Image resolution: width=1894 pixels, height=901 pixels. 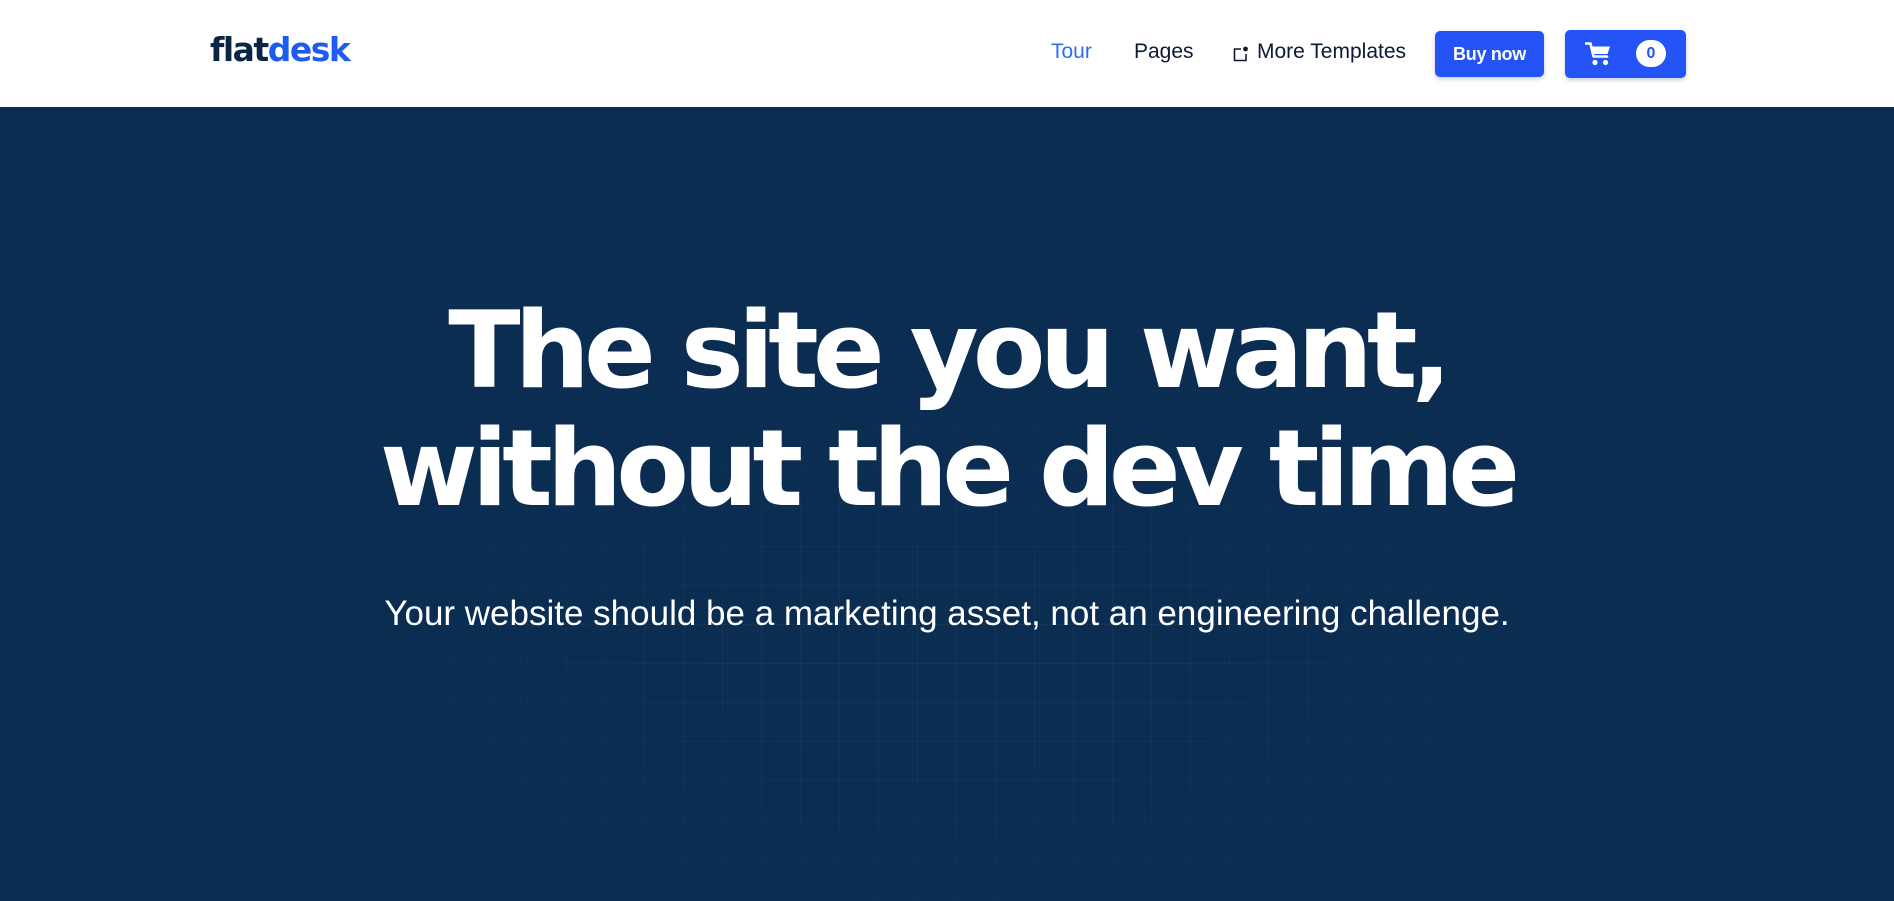 What do you see at coordinates (1599, 54) in the screenshot?
I see `cart-icon` at bounding box center [1599, 54].